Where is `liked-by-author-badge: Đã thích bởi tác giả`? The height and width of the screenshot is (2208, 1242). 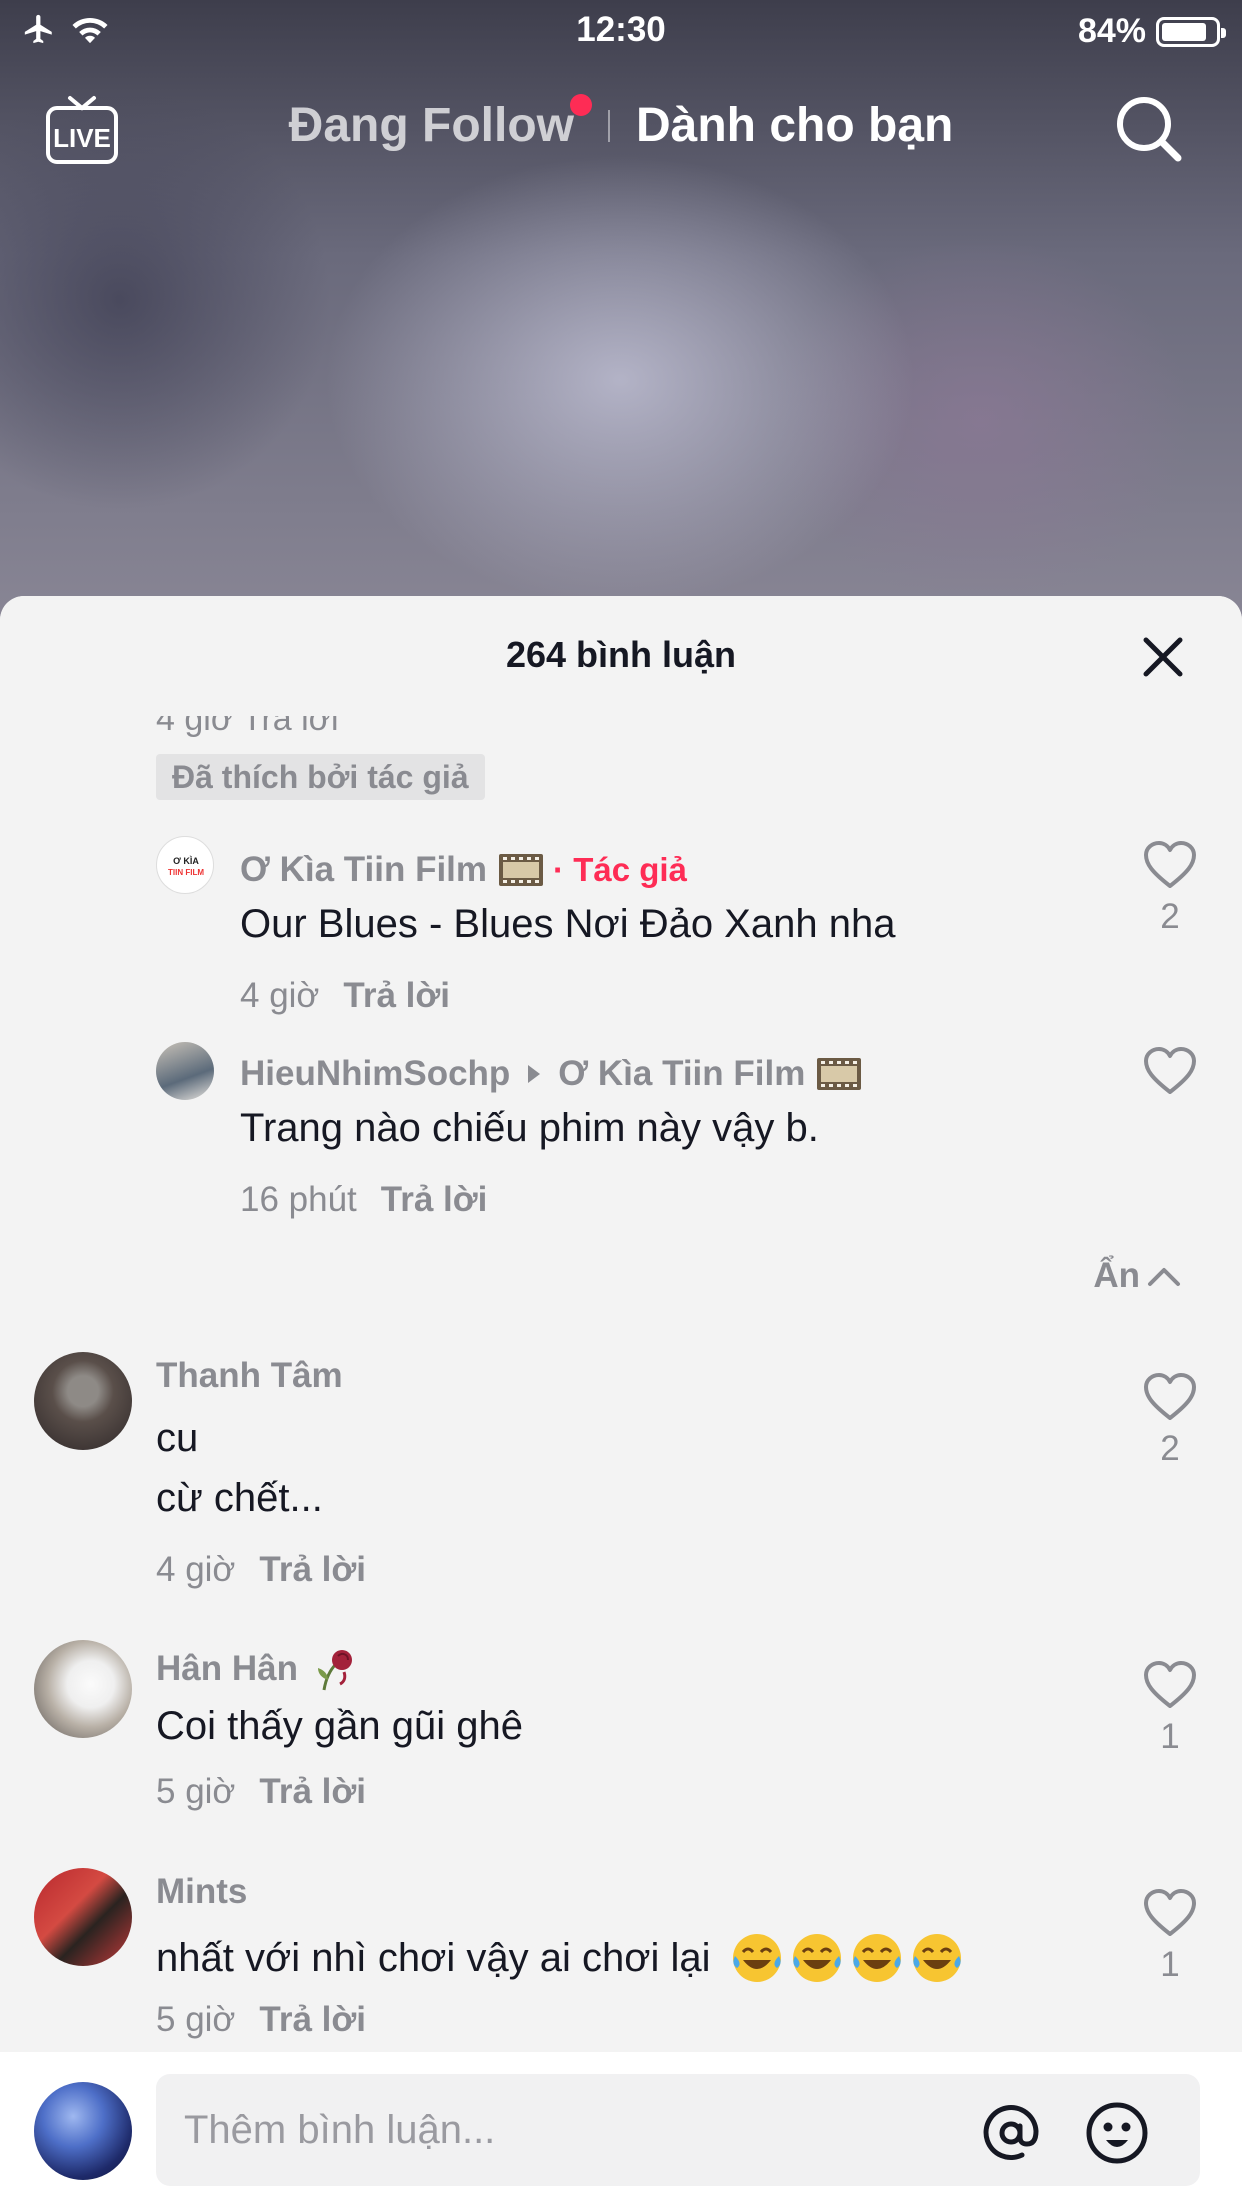 liked-by-author-badge: Đã thích bởi tác giả is located at coordinates (320, 777).